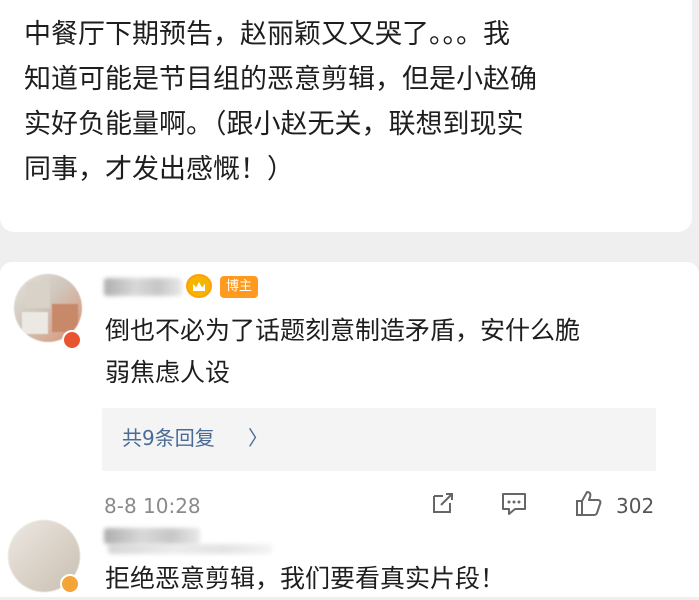 This screenshot has width=699, height=600. Describe the element at coordinates (514, 503) in the screenshot. I see `comment-icon` at that location.